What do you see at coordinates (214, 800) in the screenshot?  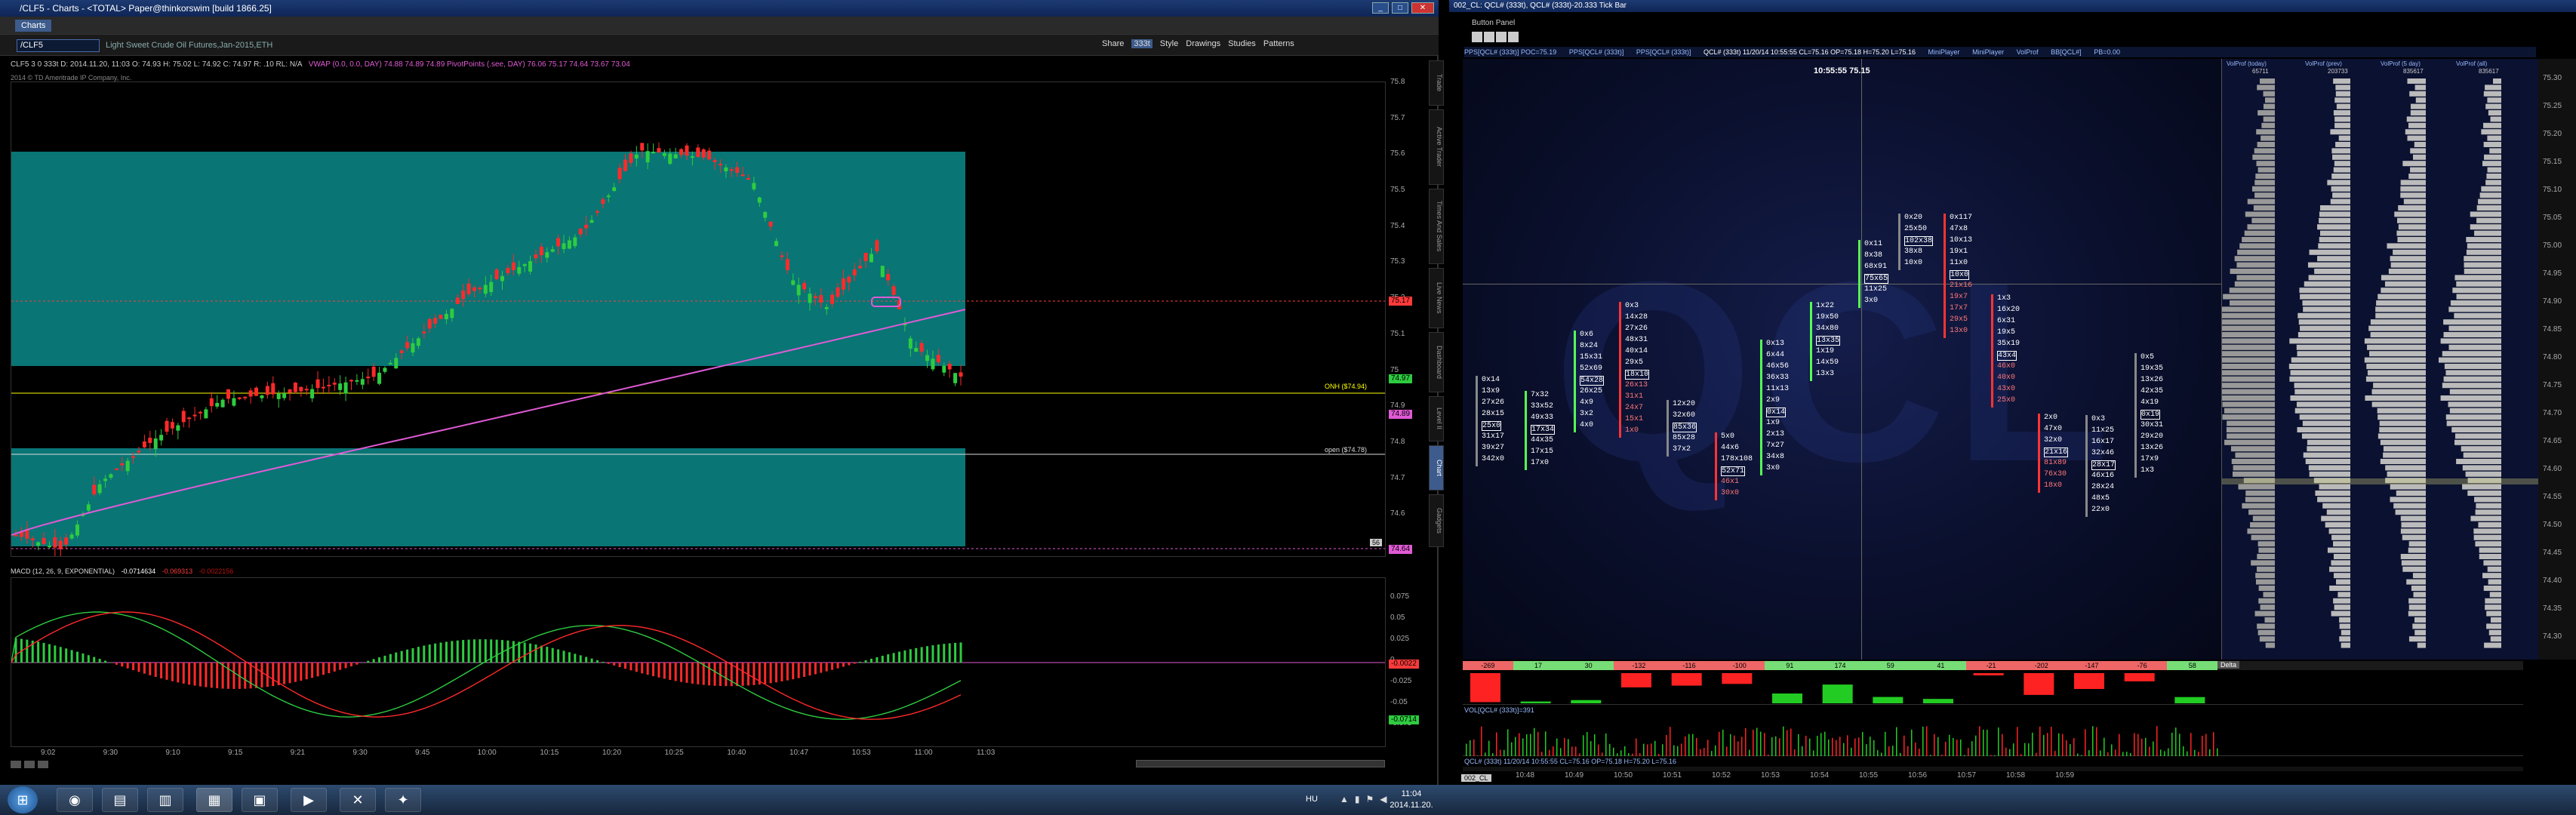 I see `thinkorswim-icon: ▦` at bounding box center [214, 800].